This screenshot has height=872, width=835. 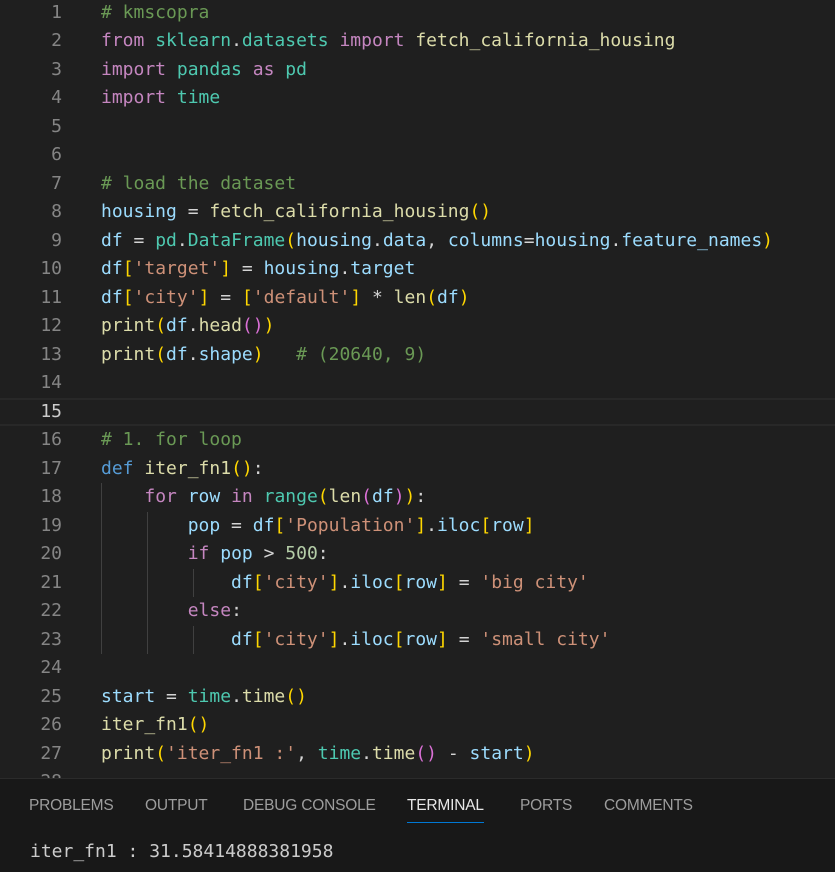 I want to click on code-line: 22 else:, so click(x=417, y=611).